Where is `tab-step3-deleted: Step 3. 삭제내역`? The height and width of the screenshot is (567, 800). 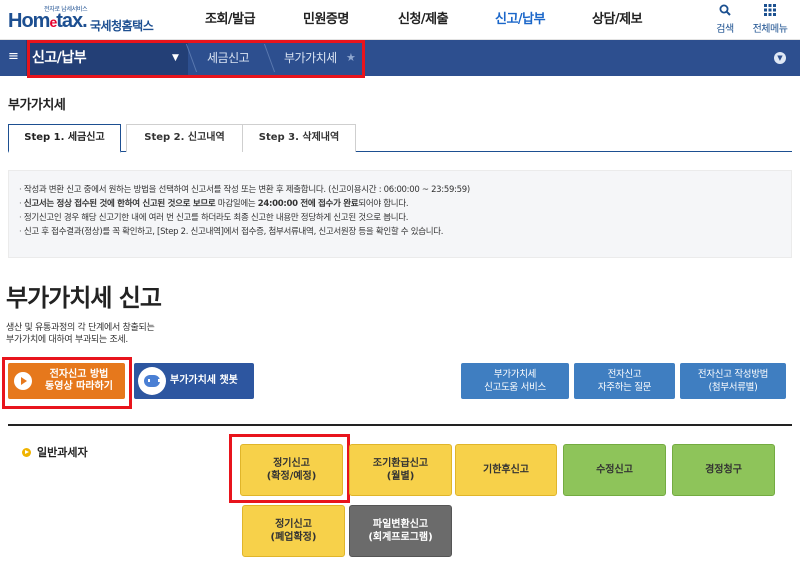
tab-step3-deleted: Step 3. 삭제내역 is located at coordinates (299, 138).